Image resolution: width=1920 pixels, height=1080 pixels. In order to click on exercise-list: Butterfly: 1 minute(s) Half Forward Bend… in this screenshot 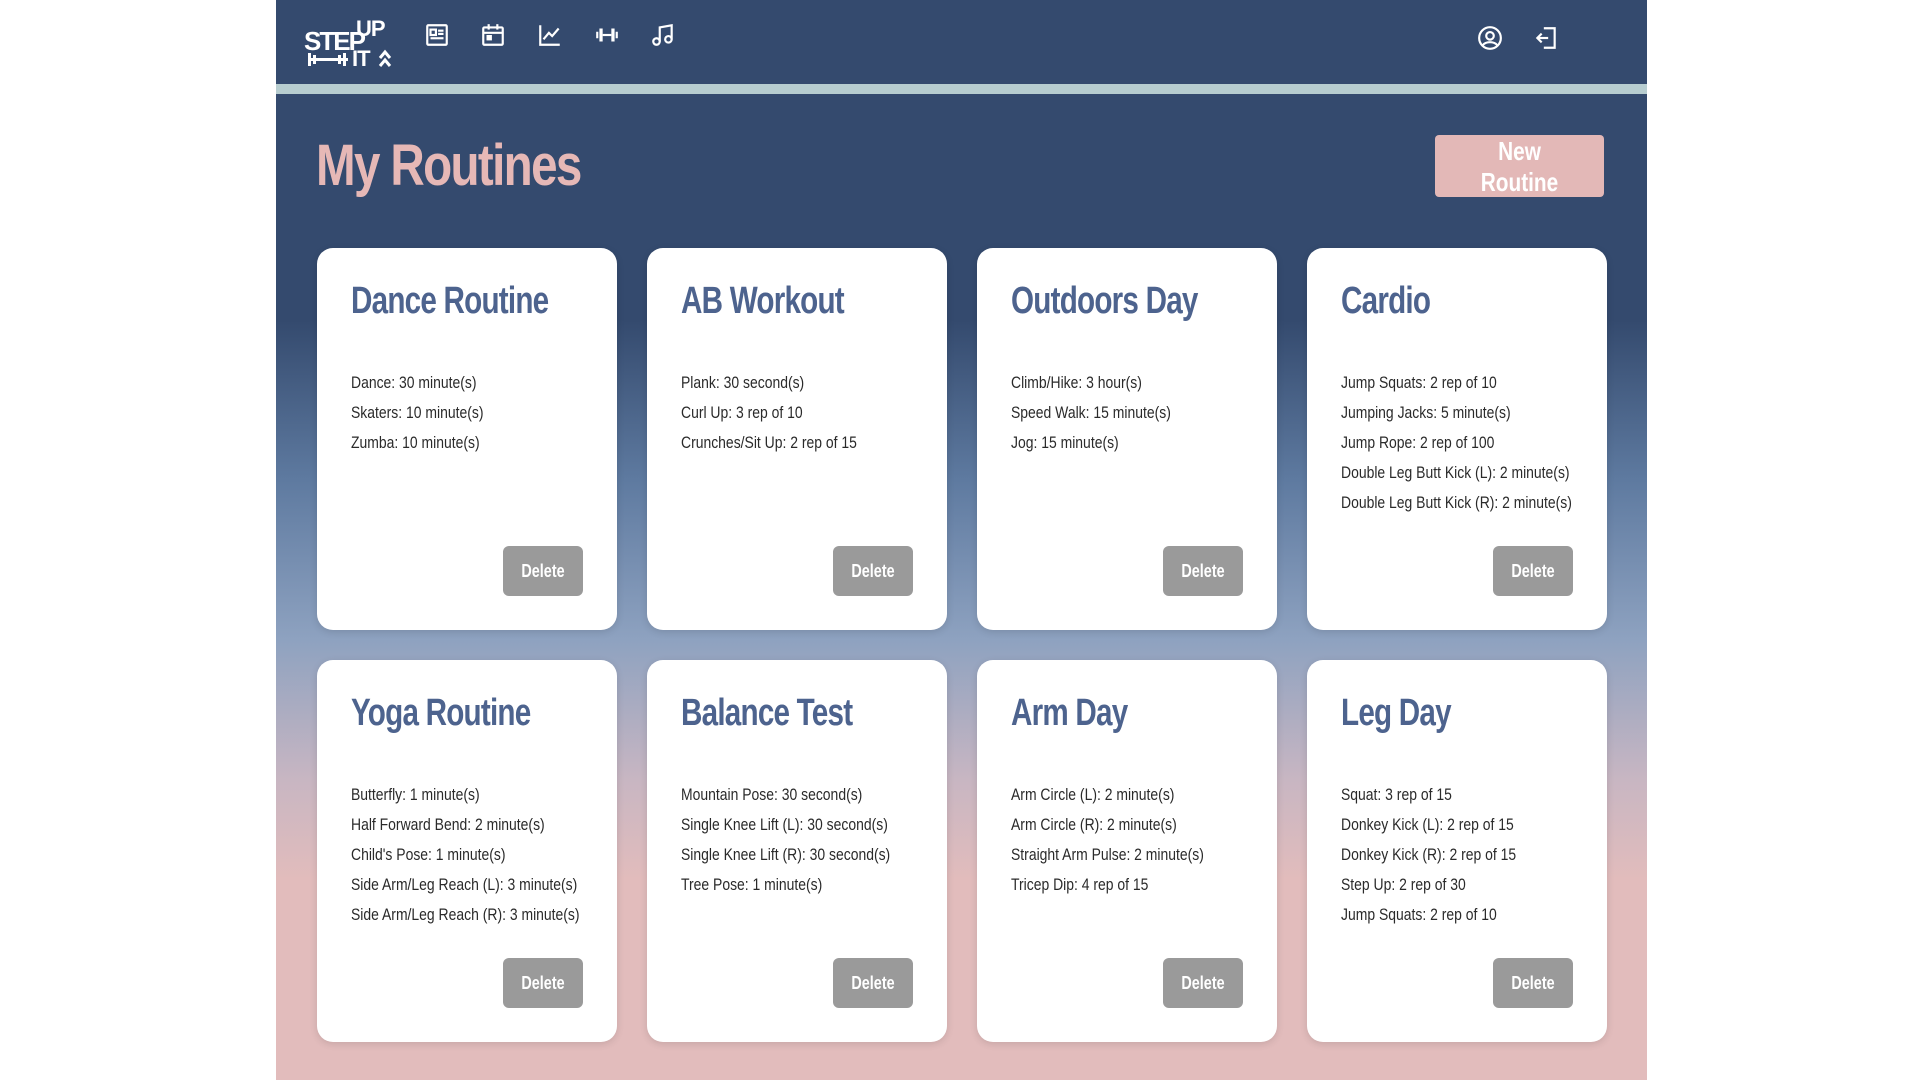, I will do `click(490, 855)`.